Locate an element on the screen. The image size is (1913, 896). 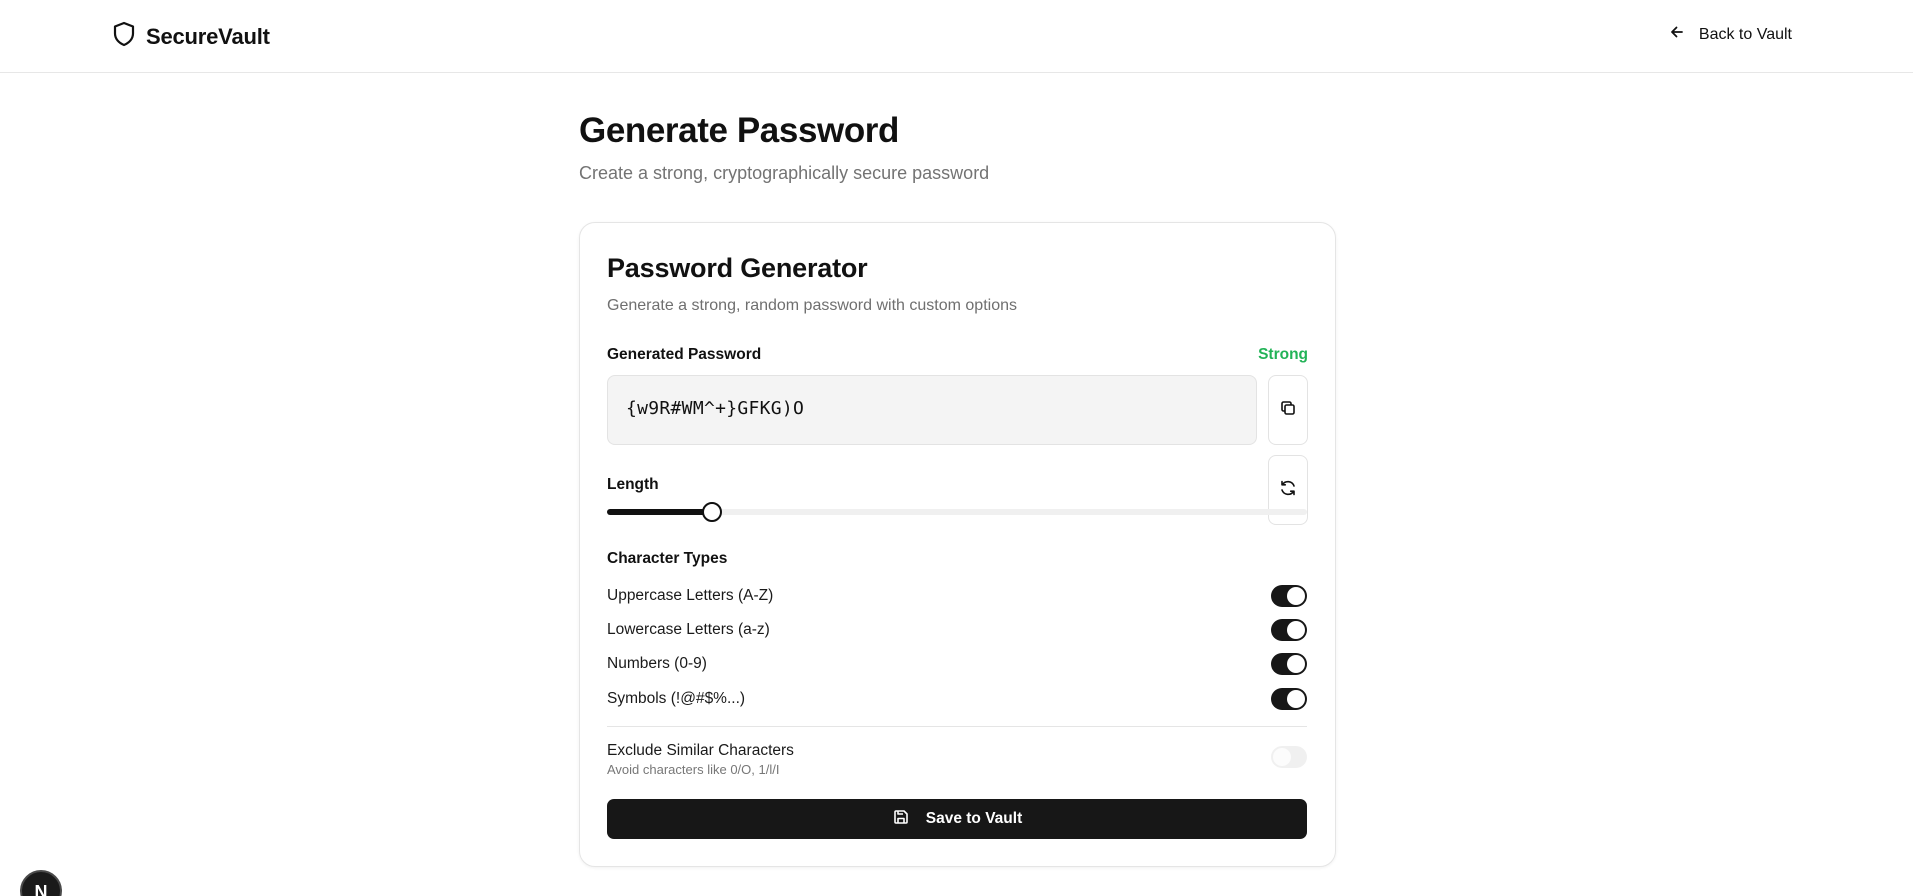
brand-name: SecureVault is located at coordinates (208, 36).